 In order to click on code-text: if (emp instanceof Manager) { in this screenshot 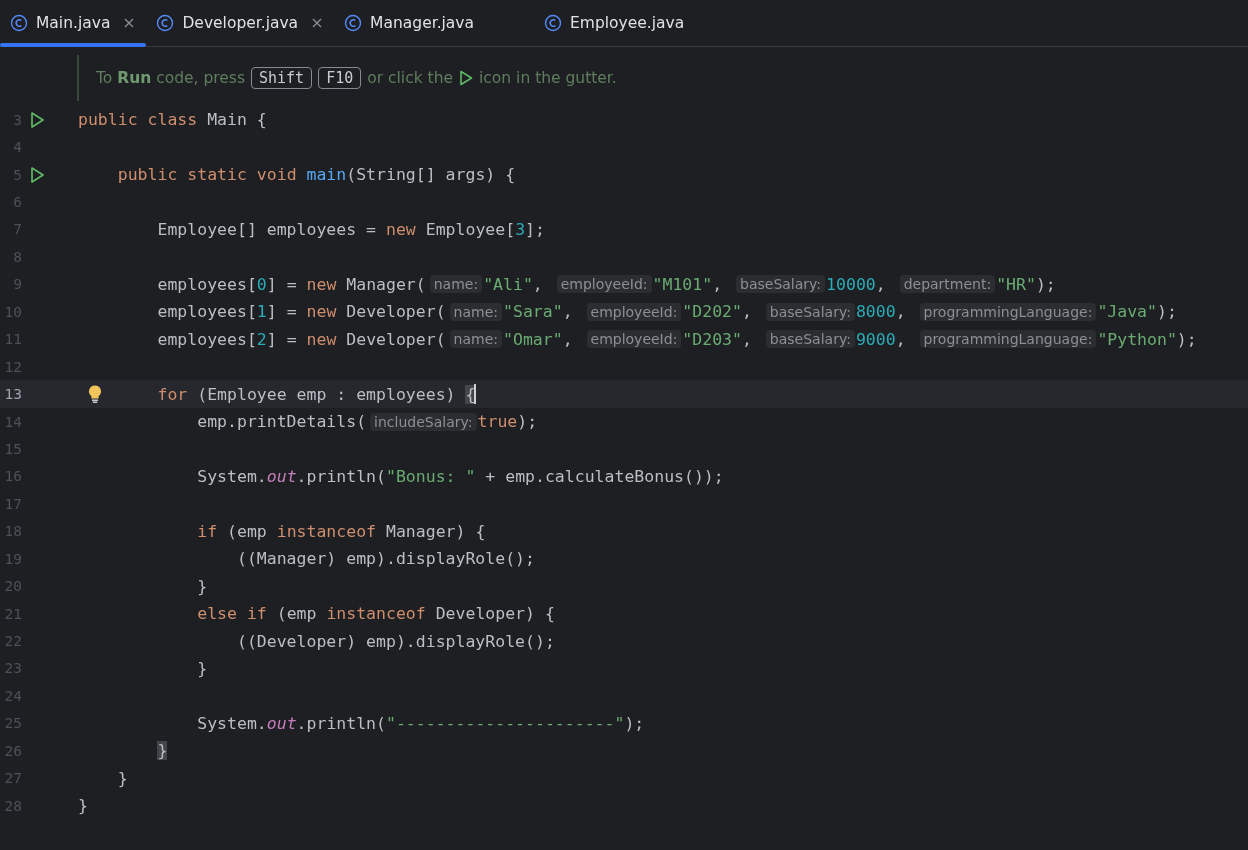, I will do `click(341, 531)`.